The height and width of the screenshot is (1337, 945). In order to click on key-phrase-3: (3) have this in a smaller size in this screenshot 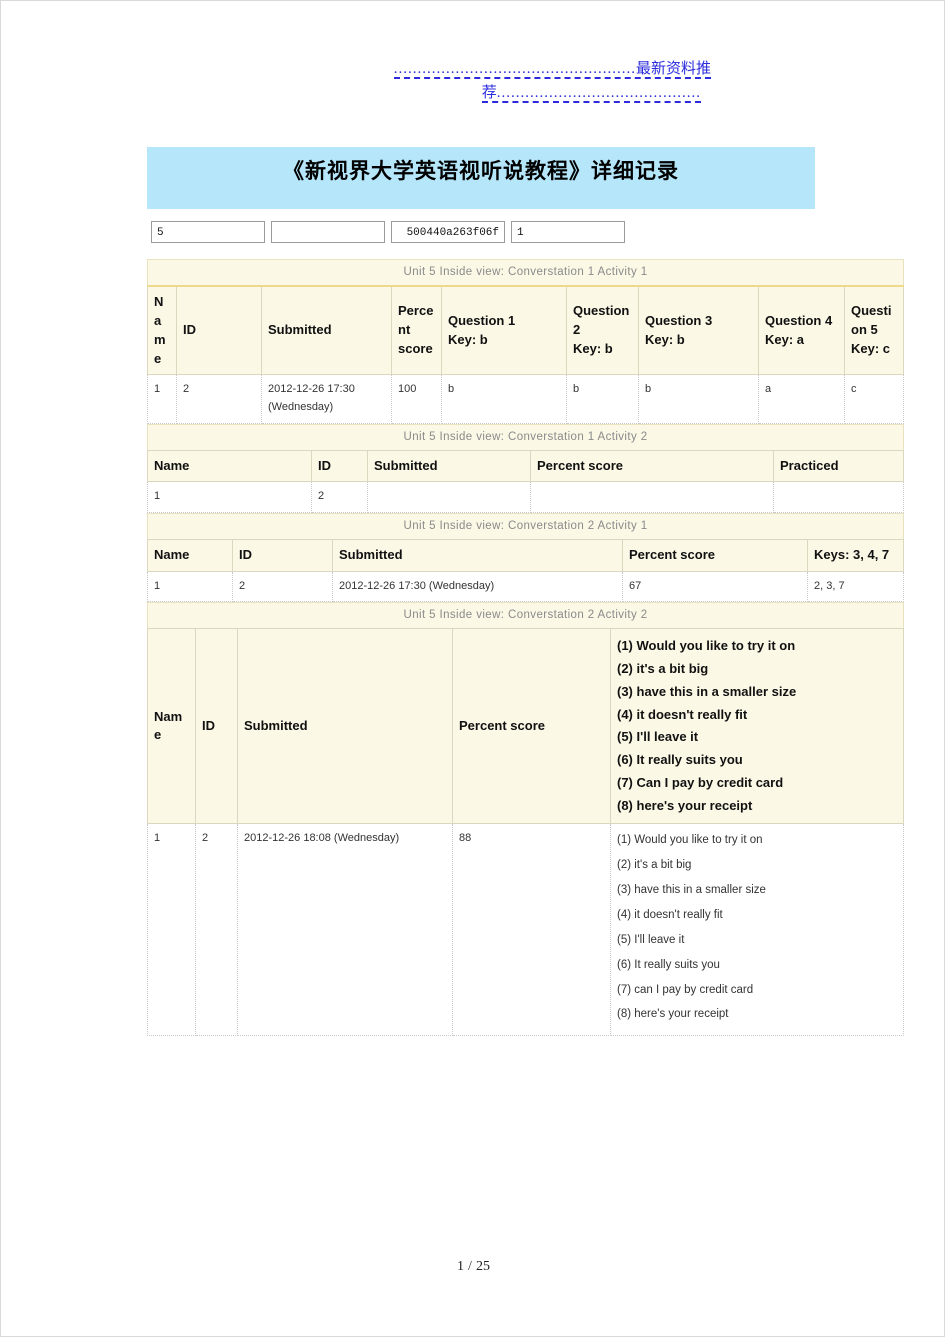, I will do `click(707, 691)`.